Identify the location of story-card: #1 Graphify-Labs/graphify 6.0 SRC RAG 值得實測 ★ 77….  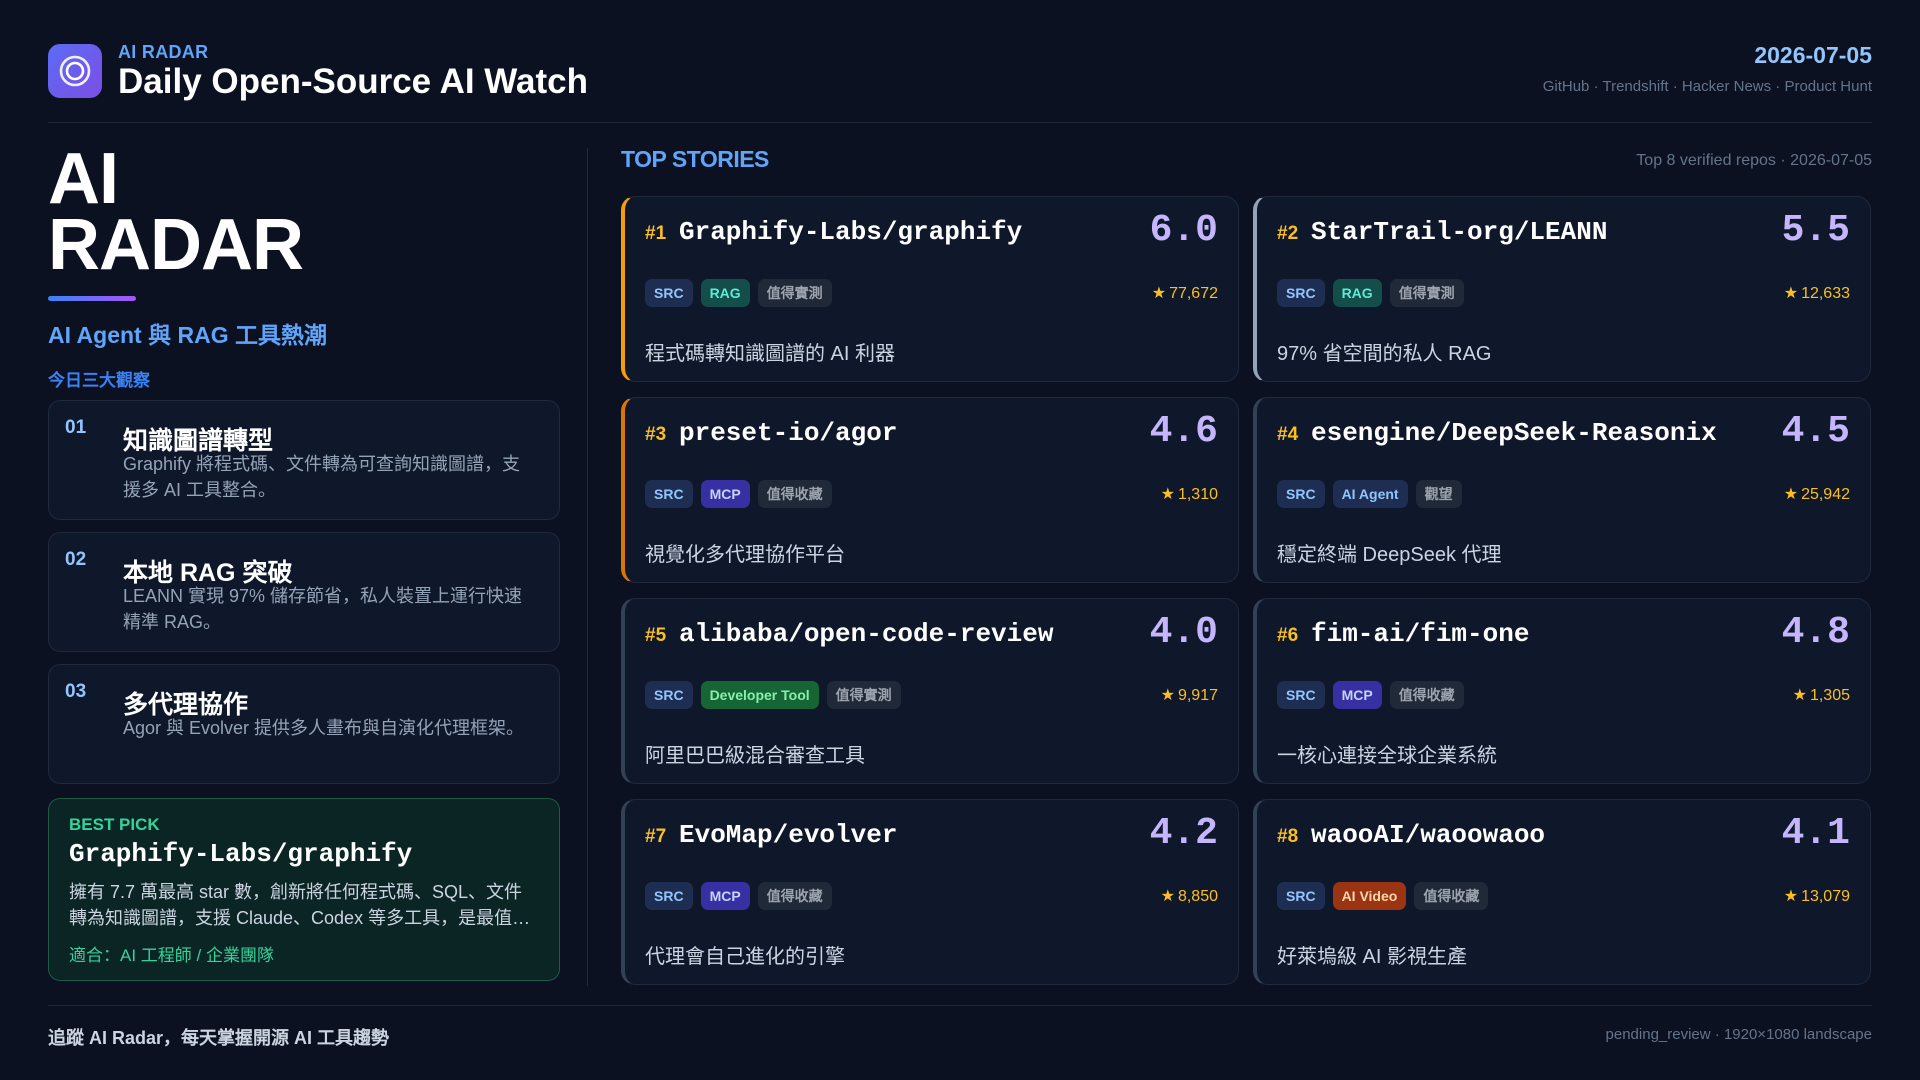
(930, 289).